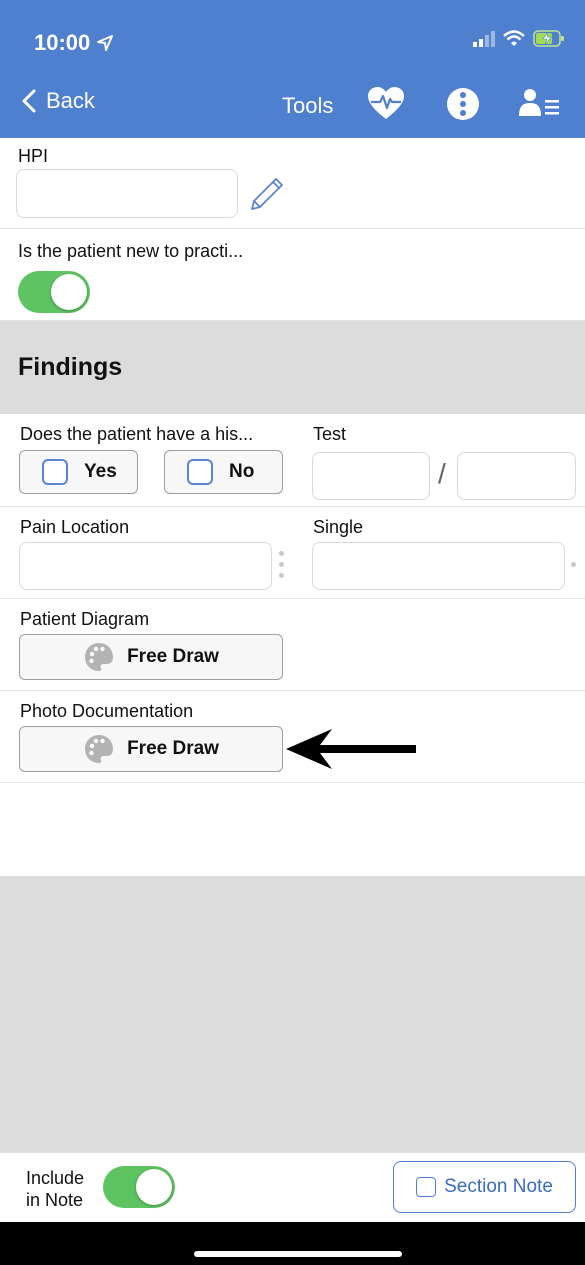 This screenshot has height=1265, width=585. What do you see at coordinates (33, 156) in the screenshot?
I see `hpi-label: HPI` at bounding box center [33, 156].